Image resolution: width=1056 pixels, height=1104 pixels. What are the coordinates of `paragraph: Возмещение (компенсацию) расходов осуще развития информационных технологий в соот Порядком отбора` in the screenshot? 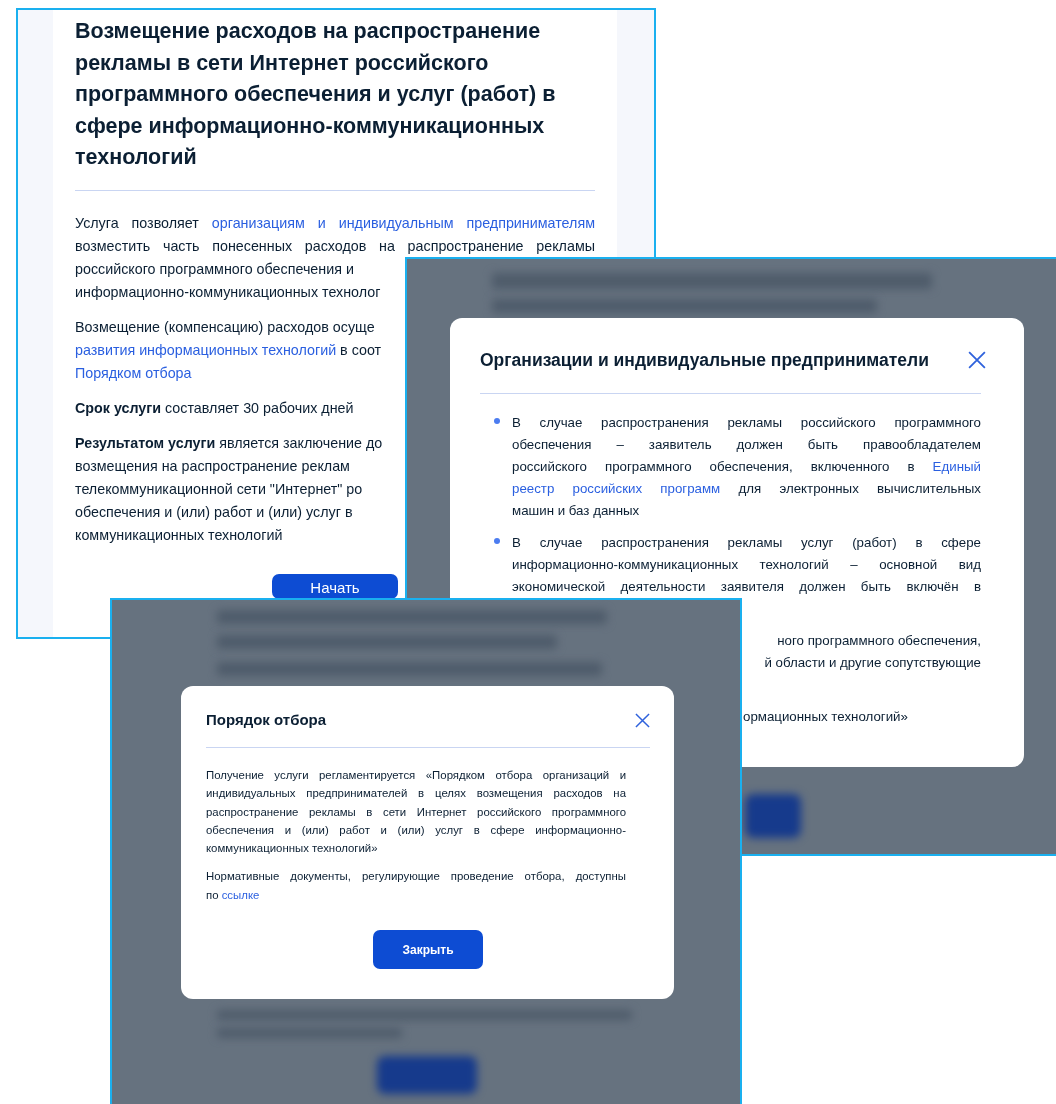 It's located at (228, 350).